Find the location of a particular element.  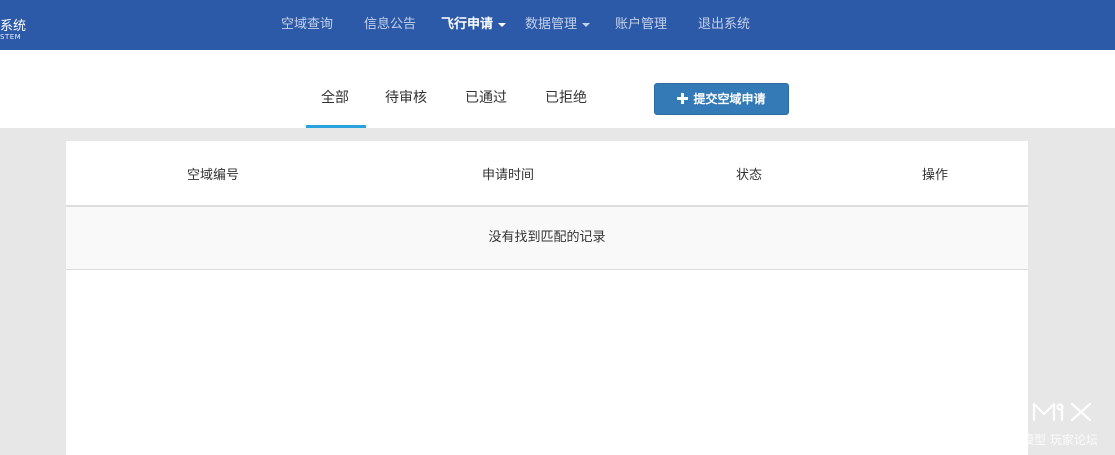

empty-table-message: 没有找到匹配的记录 is located at coordinates (547, 238).